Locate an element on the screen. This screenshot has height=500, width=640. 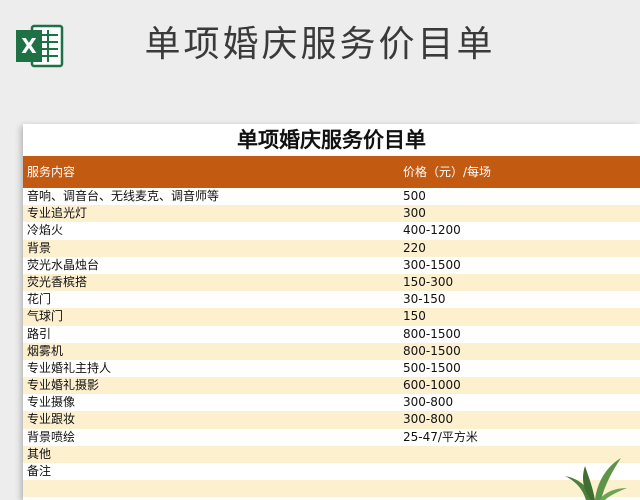
price-cell: 30-150 is located at coordinates (424, 299).